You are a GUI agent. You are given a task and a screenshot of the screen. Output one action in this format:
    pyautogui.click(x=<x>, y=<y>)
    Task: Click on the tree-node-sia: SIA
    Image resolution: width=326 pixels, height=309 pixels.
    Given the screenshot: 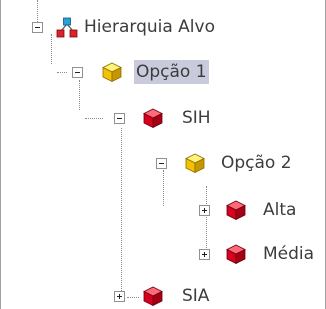 What is the action you would take?
    pyautogui.click(x=195, y=296)
    